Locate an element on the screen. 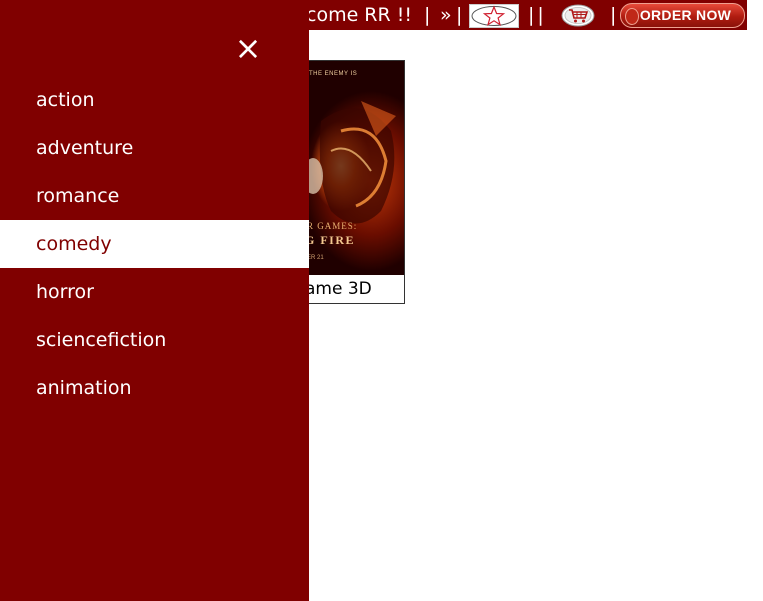 Image resolution: width=763 pixels, height=601 pixels. favorites-button is located at coordinates (494, 16).